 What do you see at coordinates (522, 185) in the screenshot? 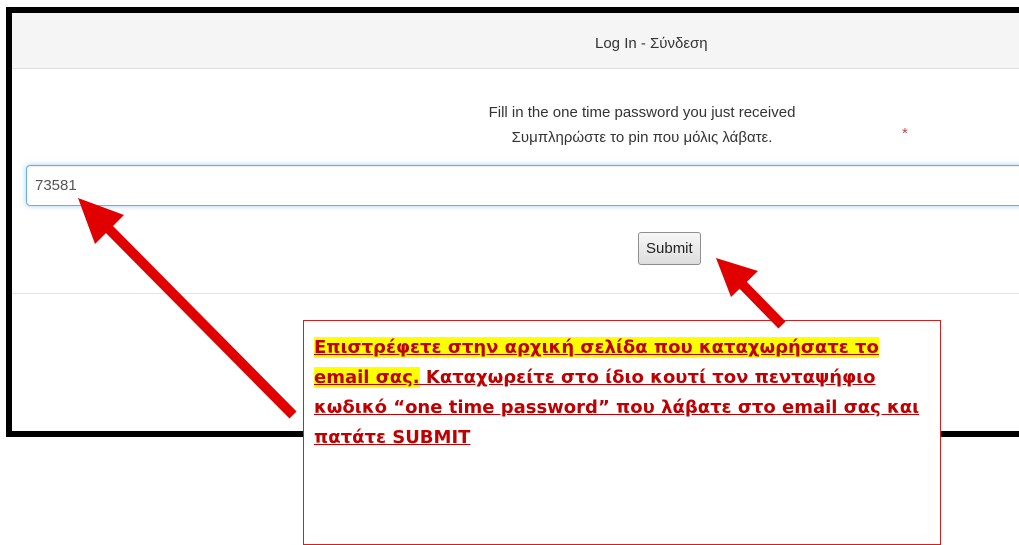
I see `otp-input` at bounding box center [522, 185].